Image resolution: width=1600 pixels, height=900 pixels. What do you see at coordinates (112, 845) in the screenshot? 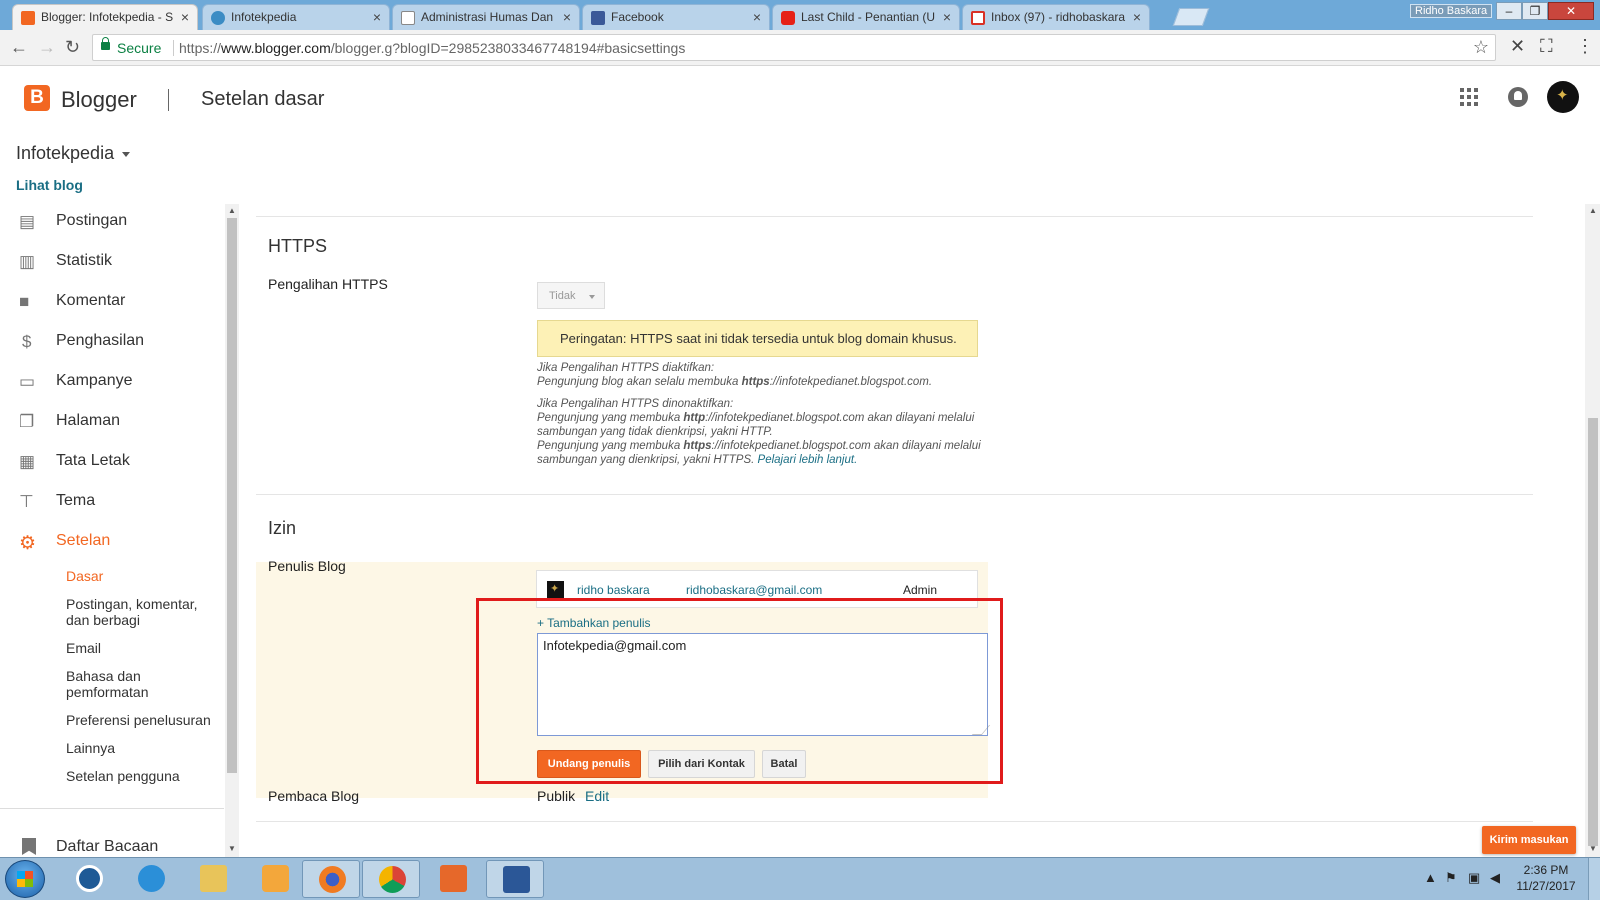
I see `sidebar-item-daftar-bacaan: Daftar Bacaan` at bounding box center [112, 845].